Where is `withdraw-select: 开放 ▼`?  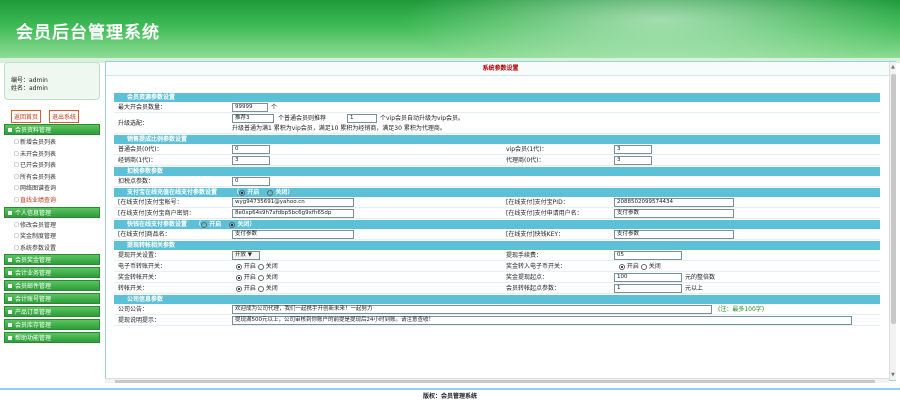
withdraw-select: 开放 ▼ is located at coordinates (246, 255).